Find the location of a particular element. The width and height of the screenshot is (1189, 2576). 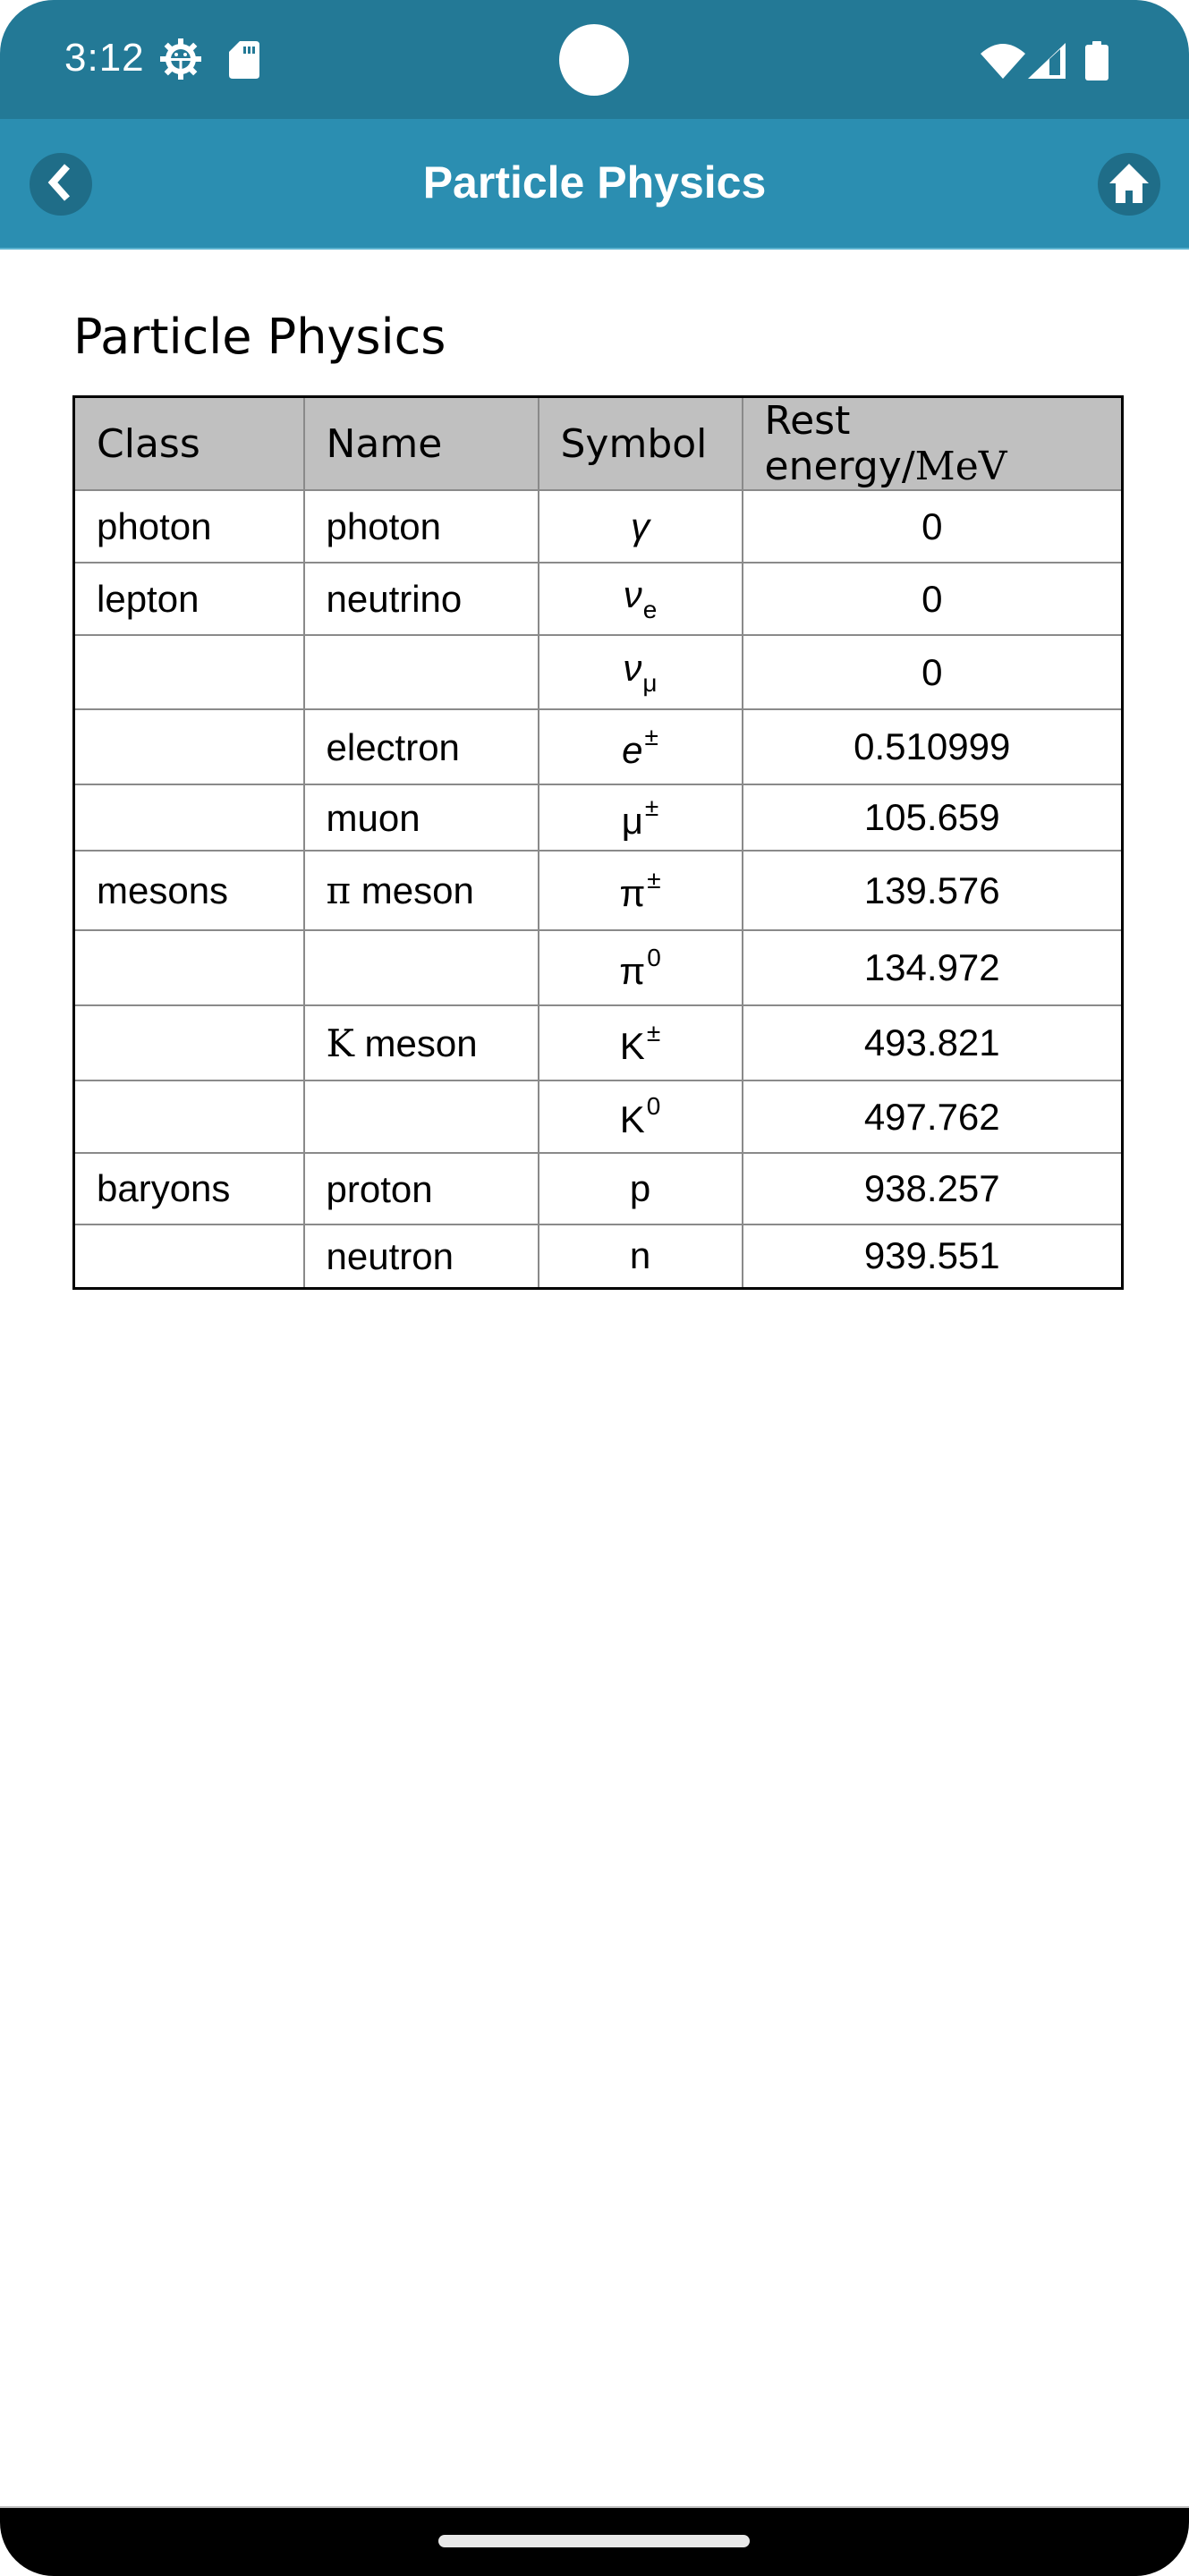

symbol-base: p is located at coordinates (640, 1188).